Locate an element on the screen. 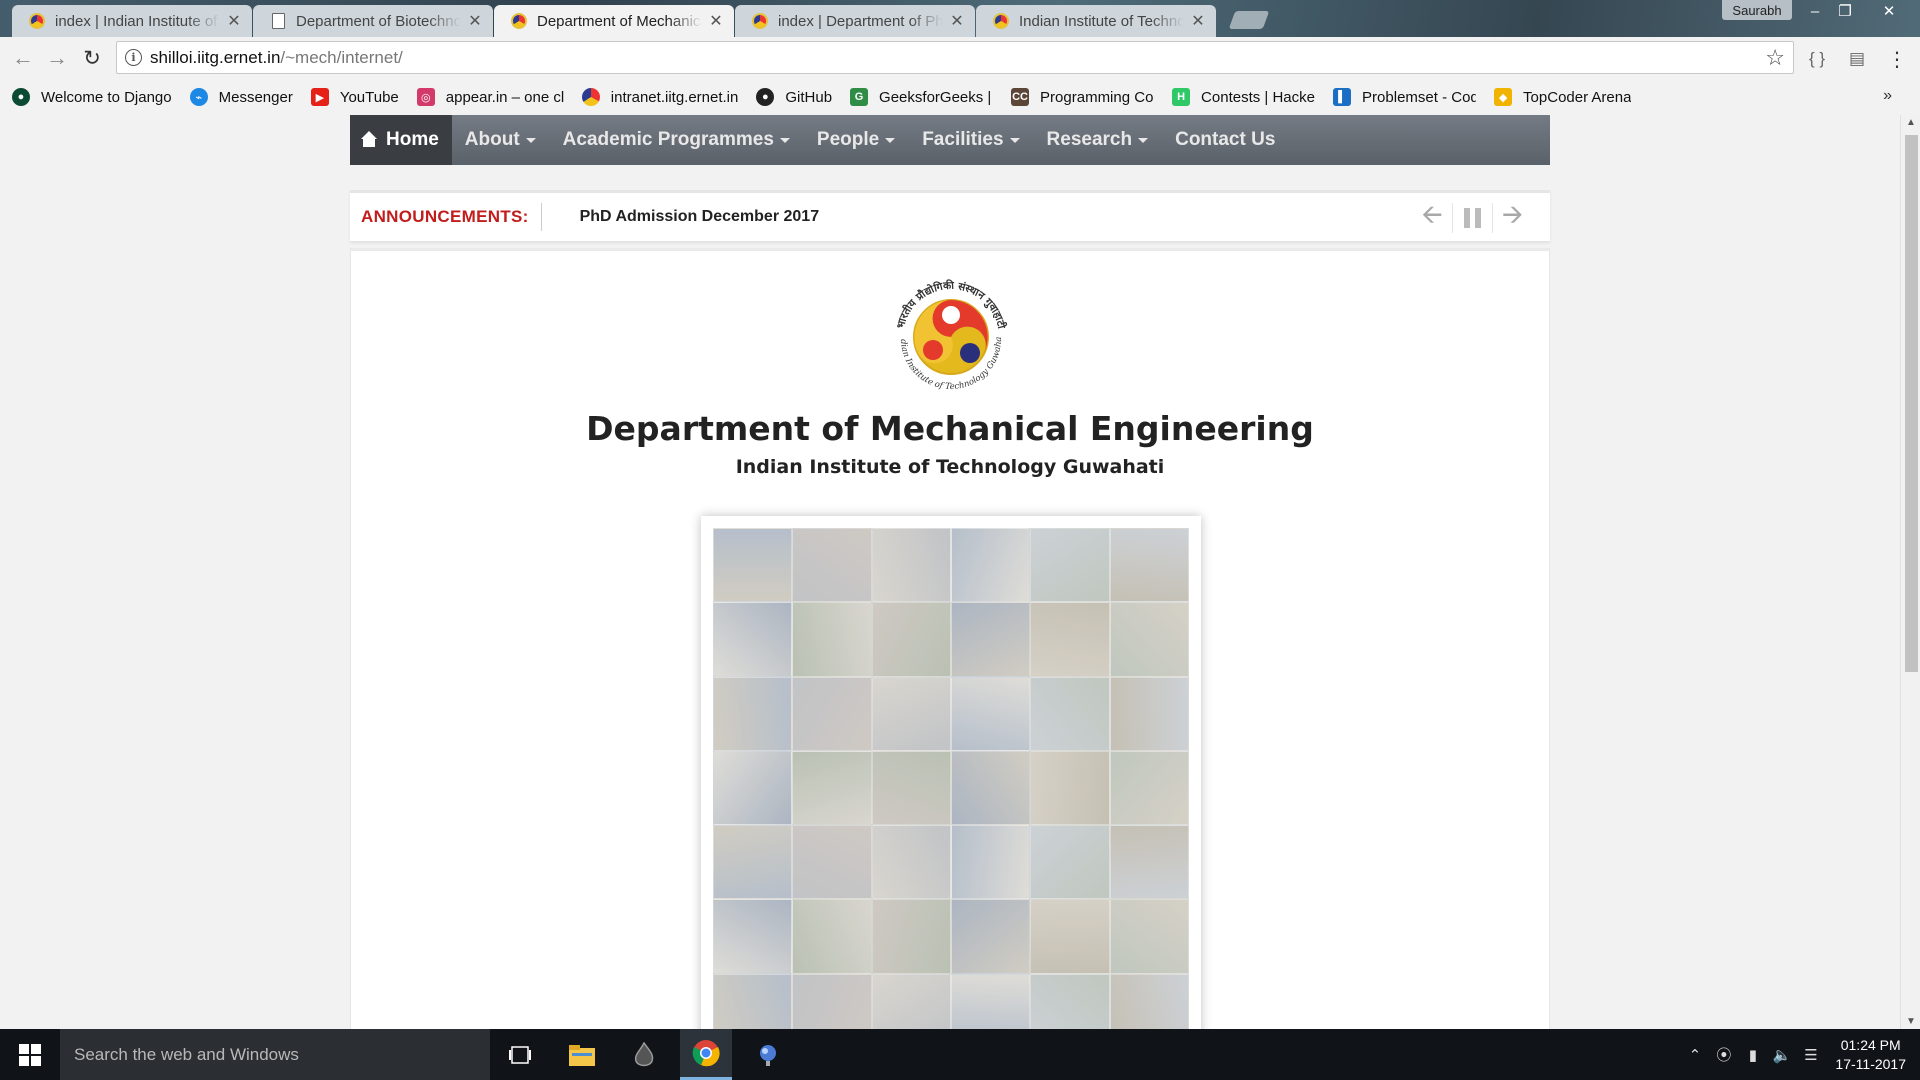  home-icon is located at coordinates (369, 139).